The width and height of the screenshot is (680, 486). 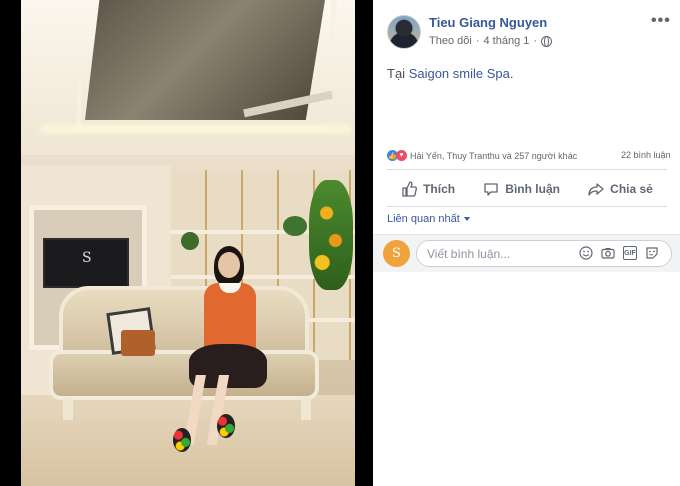 I want to click on comment-sort-dropdown: Liên quan nhất, so click(x=428, y=219).